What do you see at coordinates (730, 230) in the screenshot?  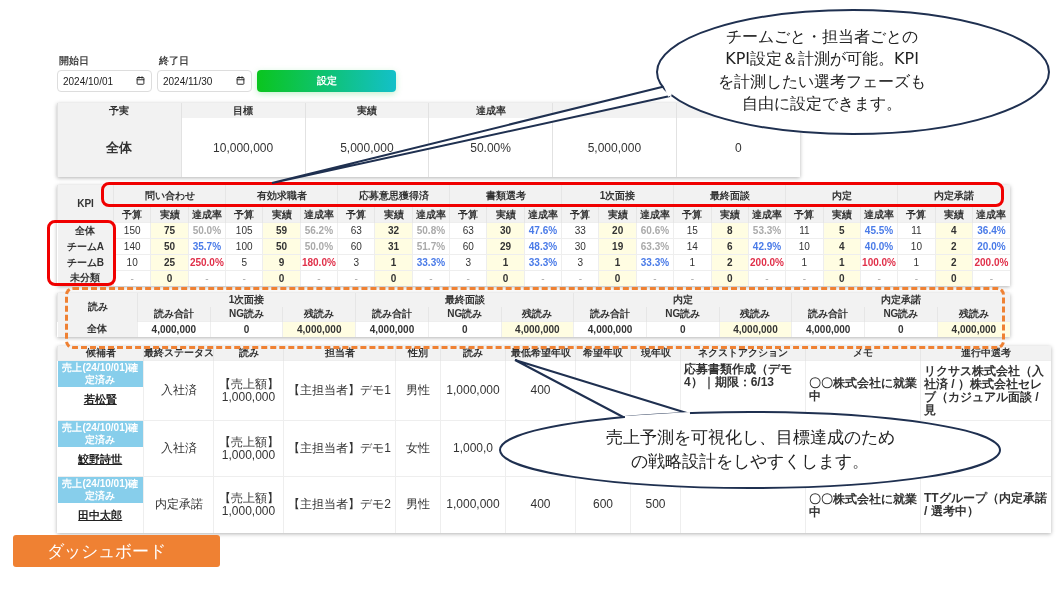 I see `table-cell: 8` at bounding box center [730, 230].